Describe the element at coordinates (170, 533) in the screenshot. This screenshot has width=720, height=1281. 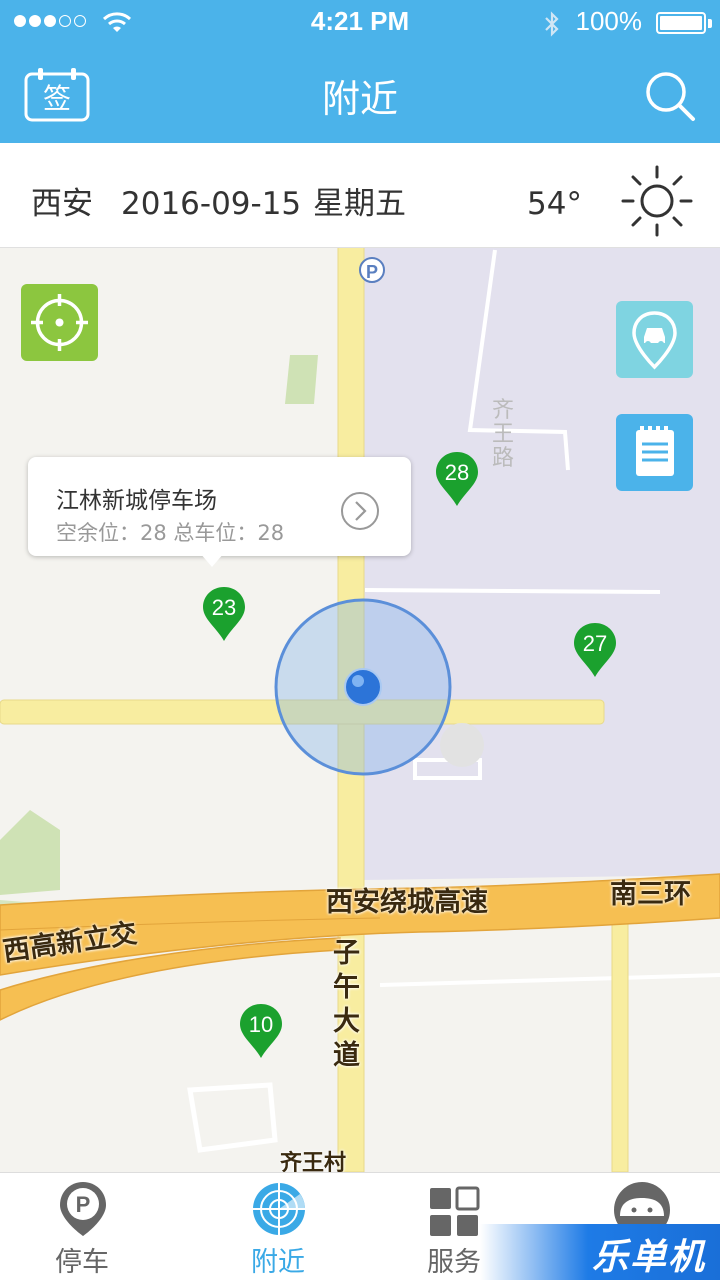
I see `callout-parking-detail: 空余位：28 总车位：28` at that location.